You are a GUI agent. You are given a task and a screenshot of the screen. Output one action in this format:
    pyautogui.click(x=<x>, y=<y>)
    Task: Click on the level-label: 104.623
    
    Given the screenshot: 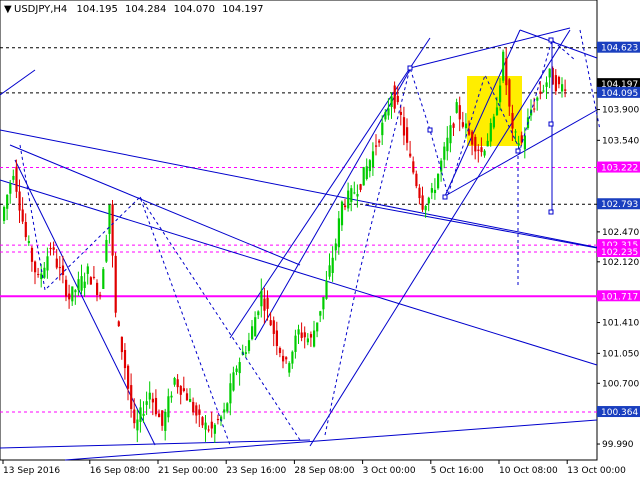 What is the action you would take?
    pyautogui.click(x=619, y=49)
    